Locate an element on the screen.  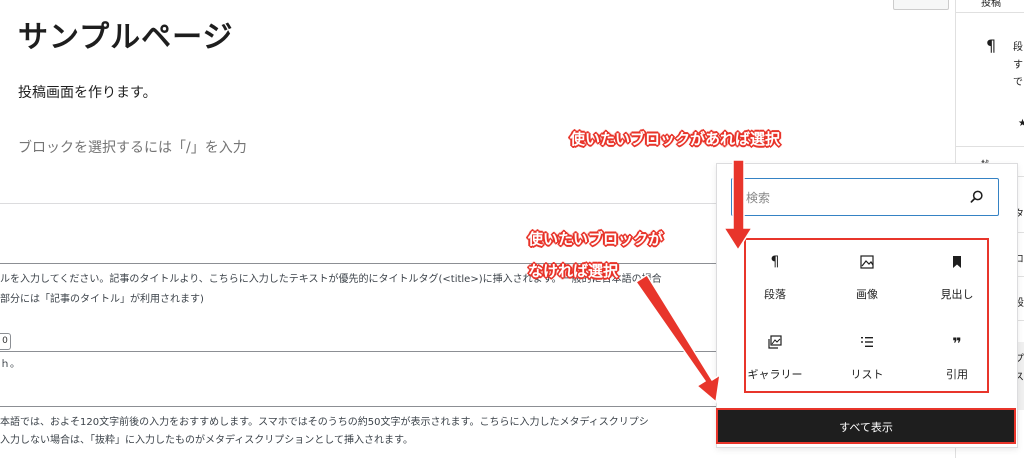
inserter-search is located at coordinates (865, 197).